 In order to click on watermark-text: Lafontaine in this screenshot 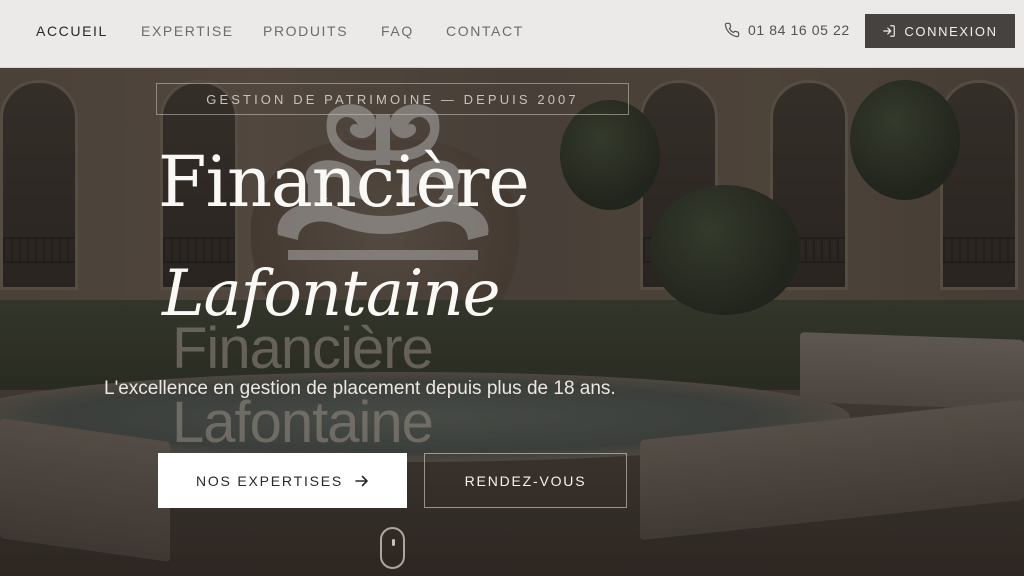, I will do `click(303, 422)`.